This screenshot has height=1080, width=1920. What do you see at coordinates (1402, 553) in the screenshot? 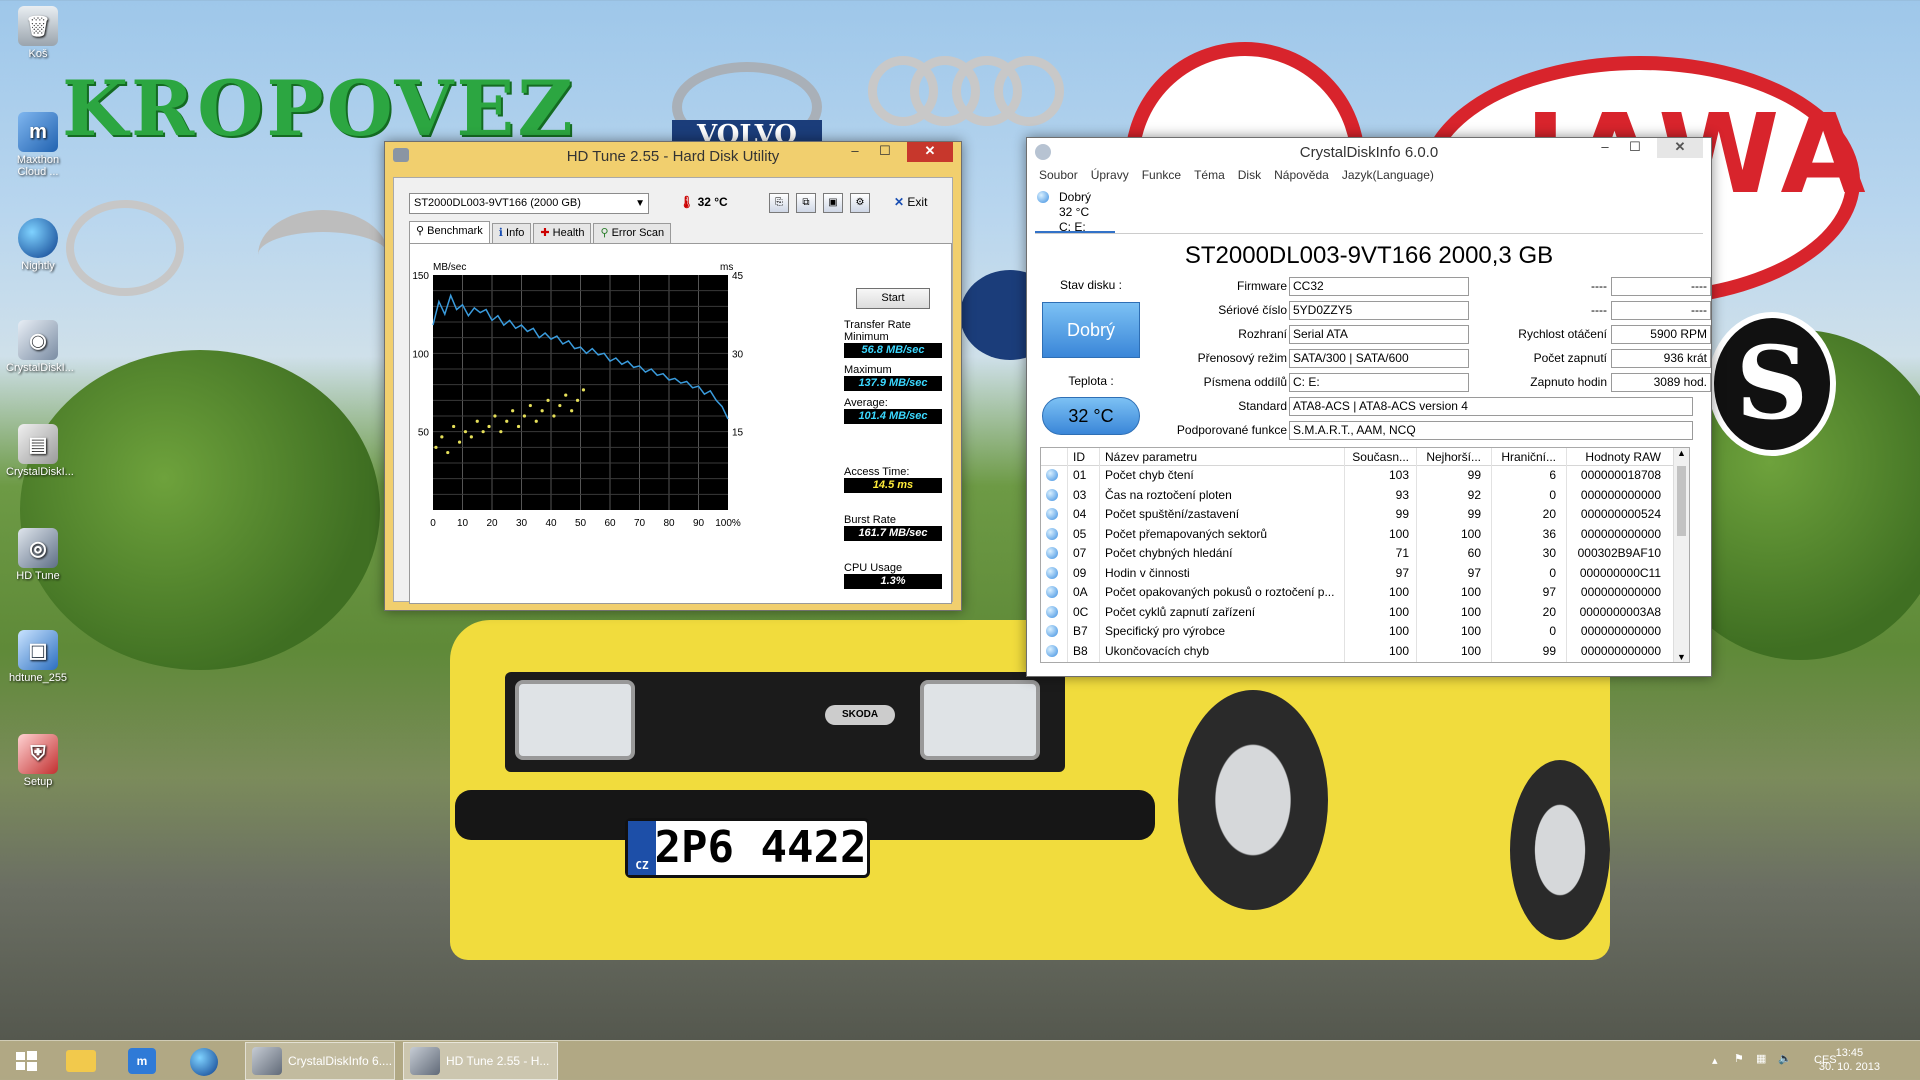
I see `smart-cell-current: 71` at bounding box center [1402, 553].